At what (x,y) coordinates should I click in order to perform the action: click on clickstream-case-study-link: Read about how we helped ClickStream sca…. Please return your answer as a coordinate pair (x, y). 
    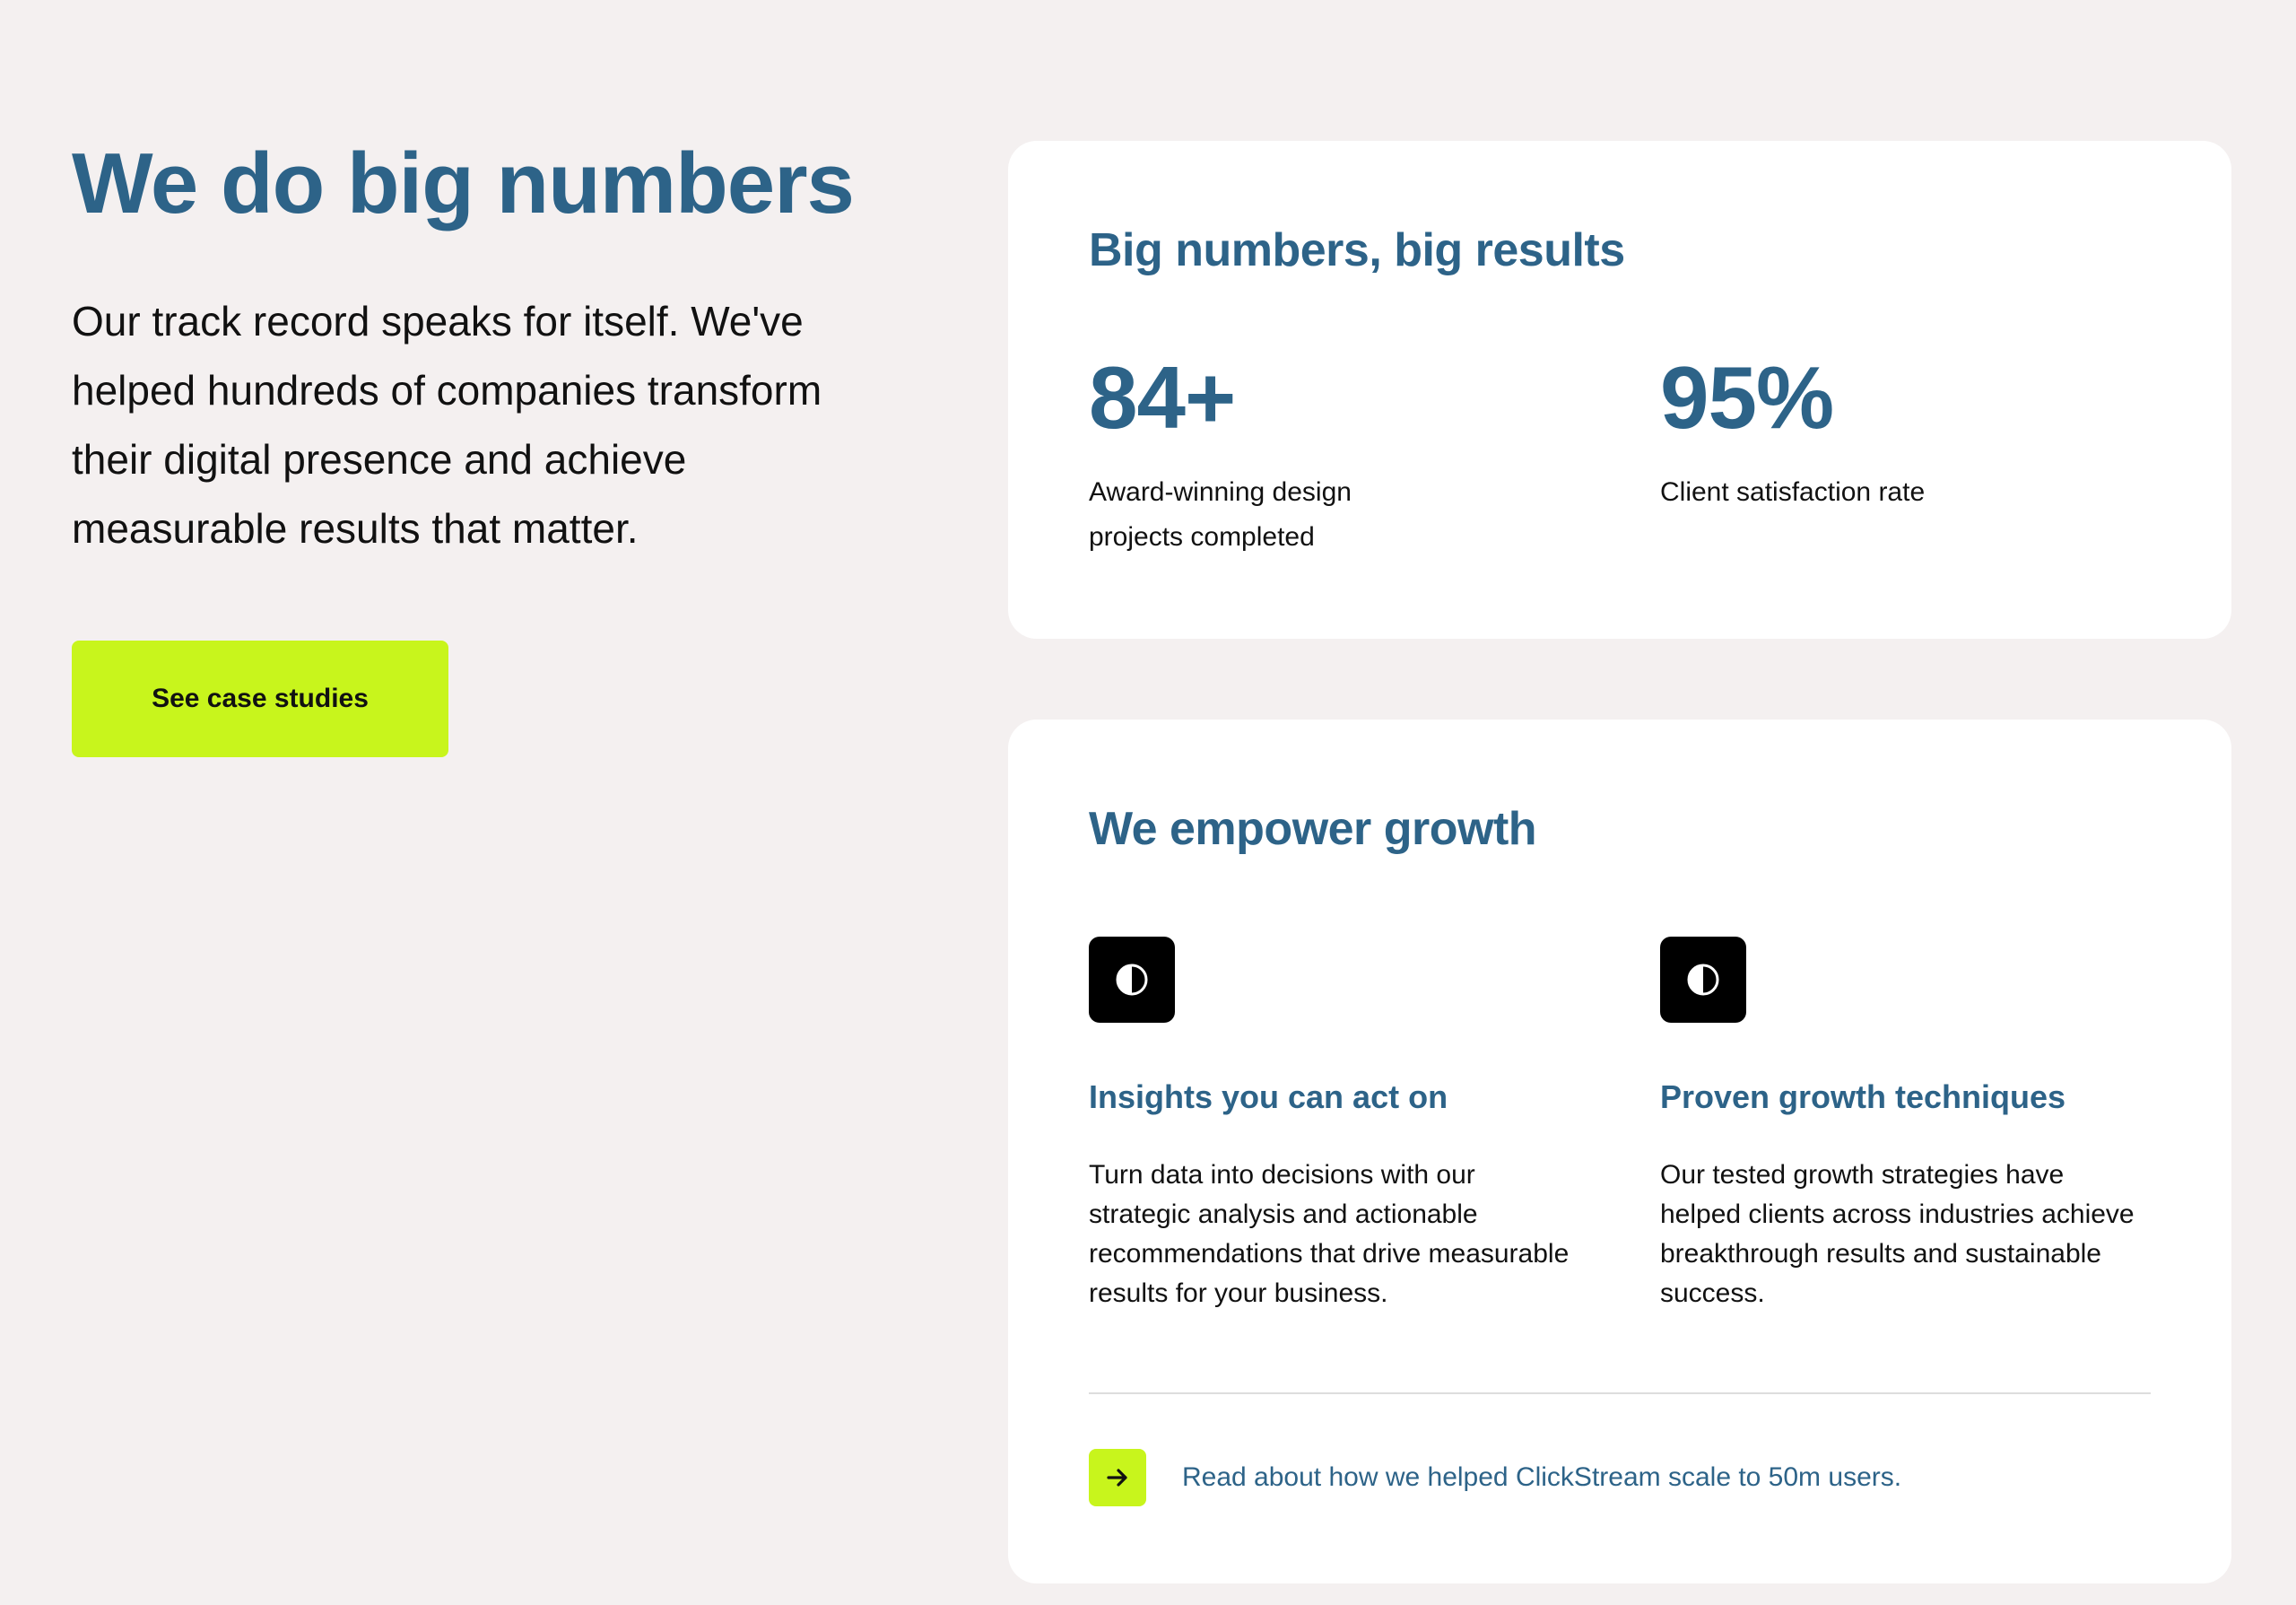
    Looking at the image, I should click on (1620, 1477).